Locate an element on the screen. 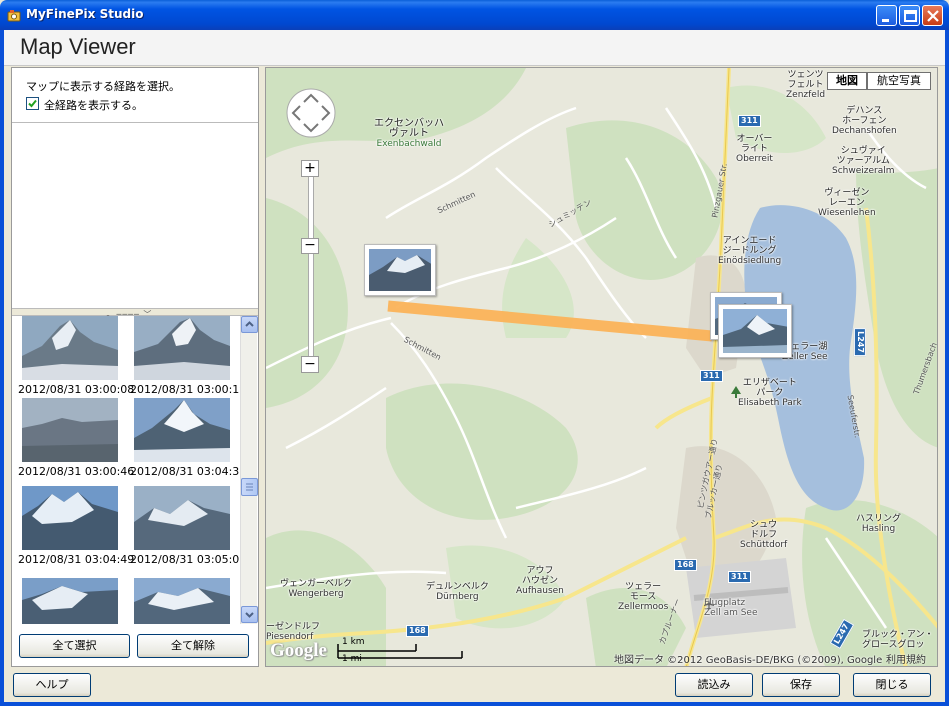 The width and height of the screenshot is (949, 706). map-label: エリザベート パーク Elisabeth Park is located at coordinates (770, 393).